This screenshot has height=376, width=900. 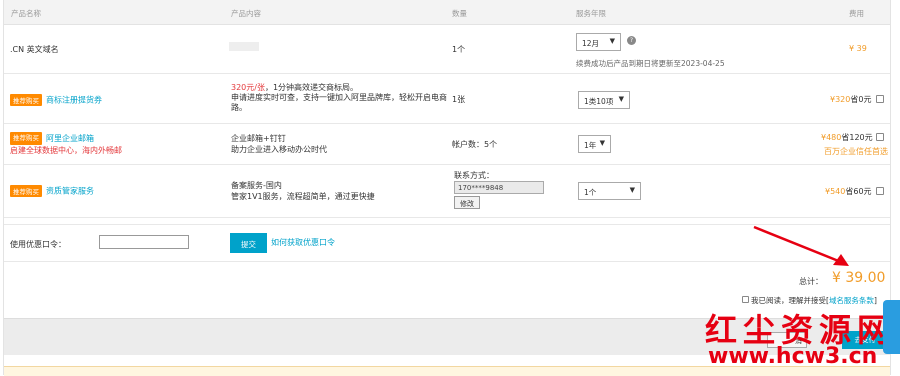 What do you see at coordinates (859, 278) in the screenshot?
I see `total-amount: ¥ 39.00` at bounding box center [859, 278].